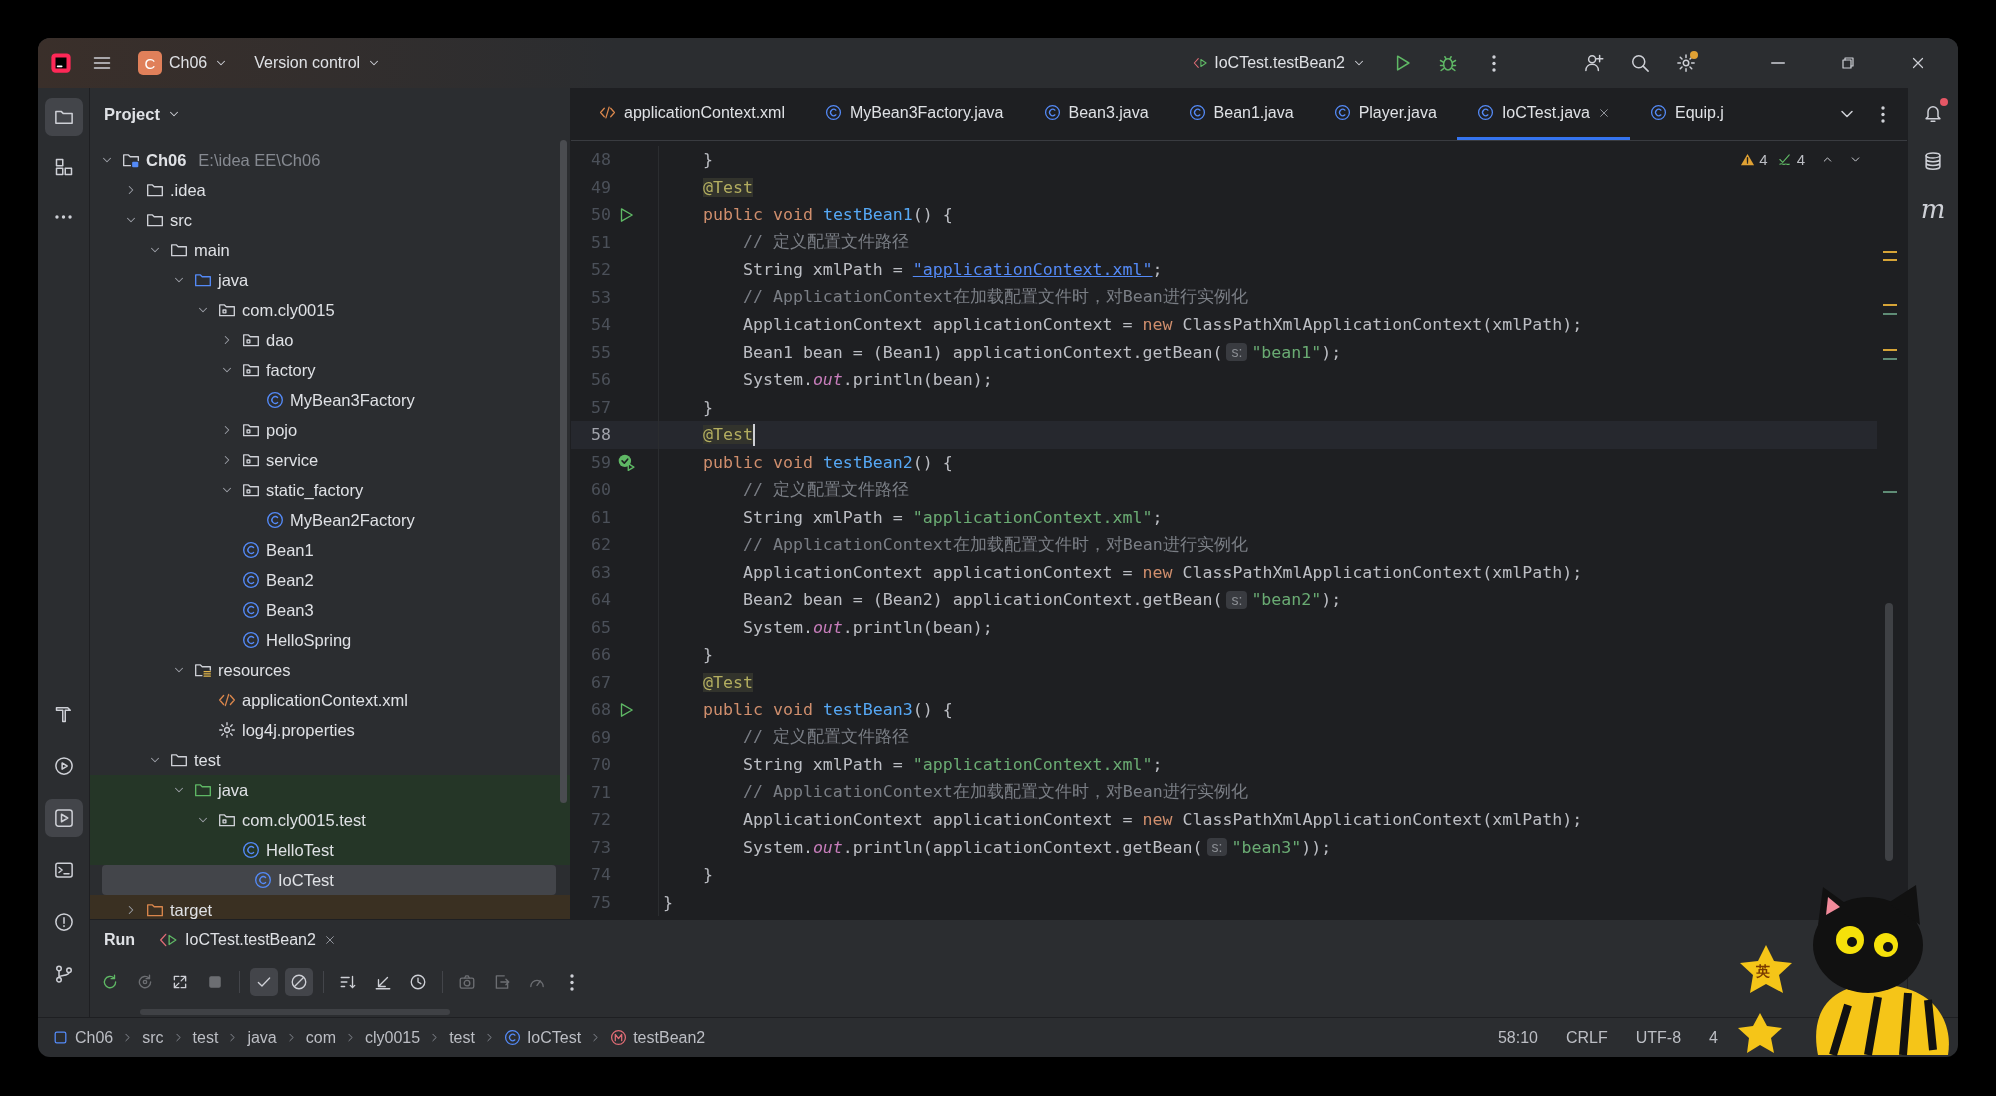 Image resolution: width=1996 pixels, height=1096 pixels. What do you see at coordinates (330, 850) in the screenshot?
I see `tree-item: HelloTest` at bounding box center [330, 850].